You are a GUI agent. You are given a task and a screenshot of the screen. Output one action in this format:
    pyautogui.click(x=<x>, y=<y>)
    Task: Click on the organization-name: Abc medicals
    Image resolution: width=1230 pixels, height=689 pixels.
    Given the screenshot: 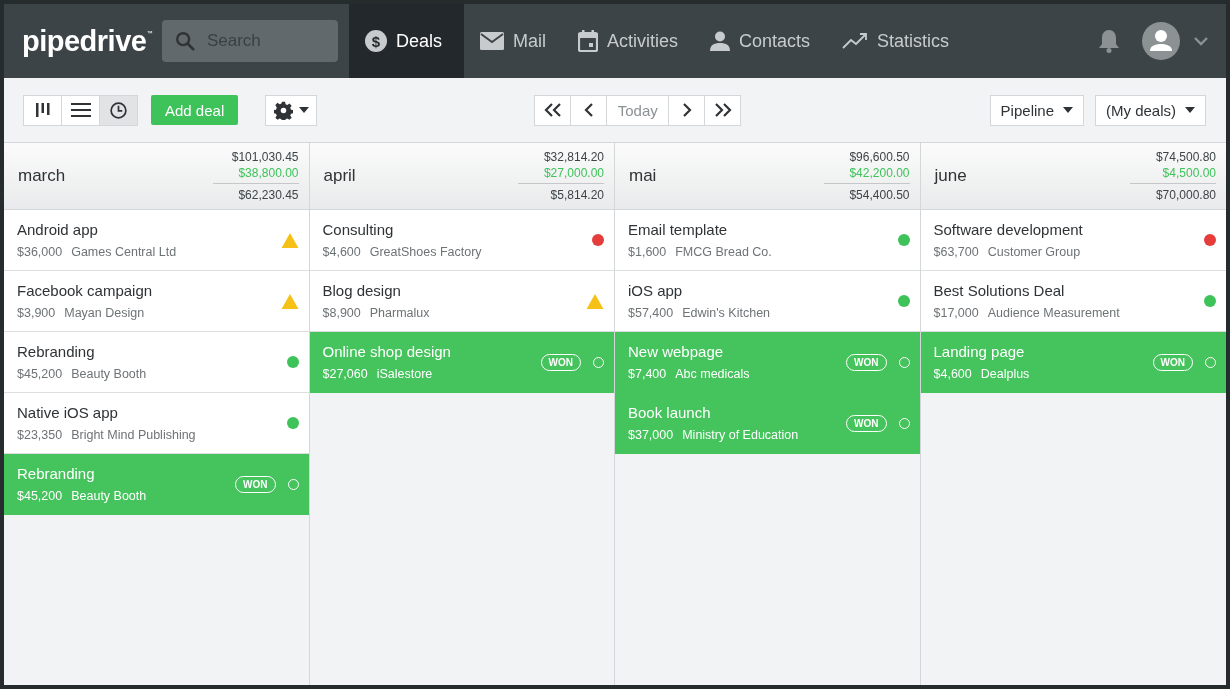 What is the action you would take?
    pyautogui.click(x=712, y=374)
    